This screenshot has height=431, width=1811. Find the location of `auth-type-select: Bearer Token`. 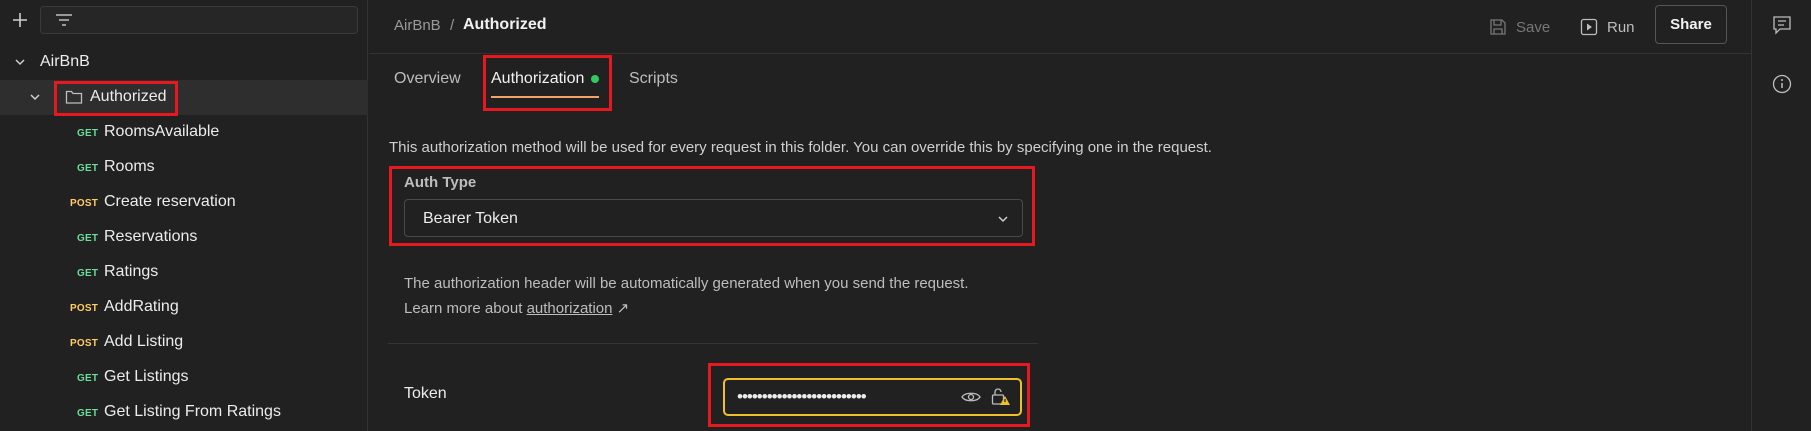

auth-type-select: Bearer Token is located at coordinates (713, 218).